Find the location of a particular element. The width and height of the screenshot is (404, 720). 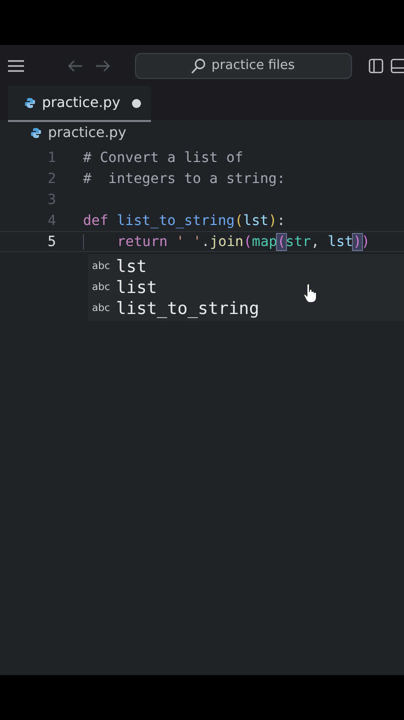

code-line: # integers to a string: is located at coordinates (184, 178).